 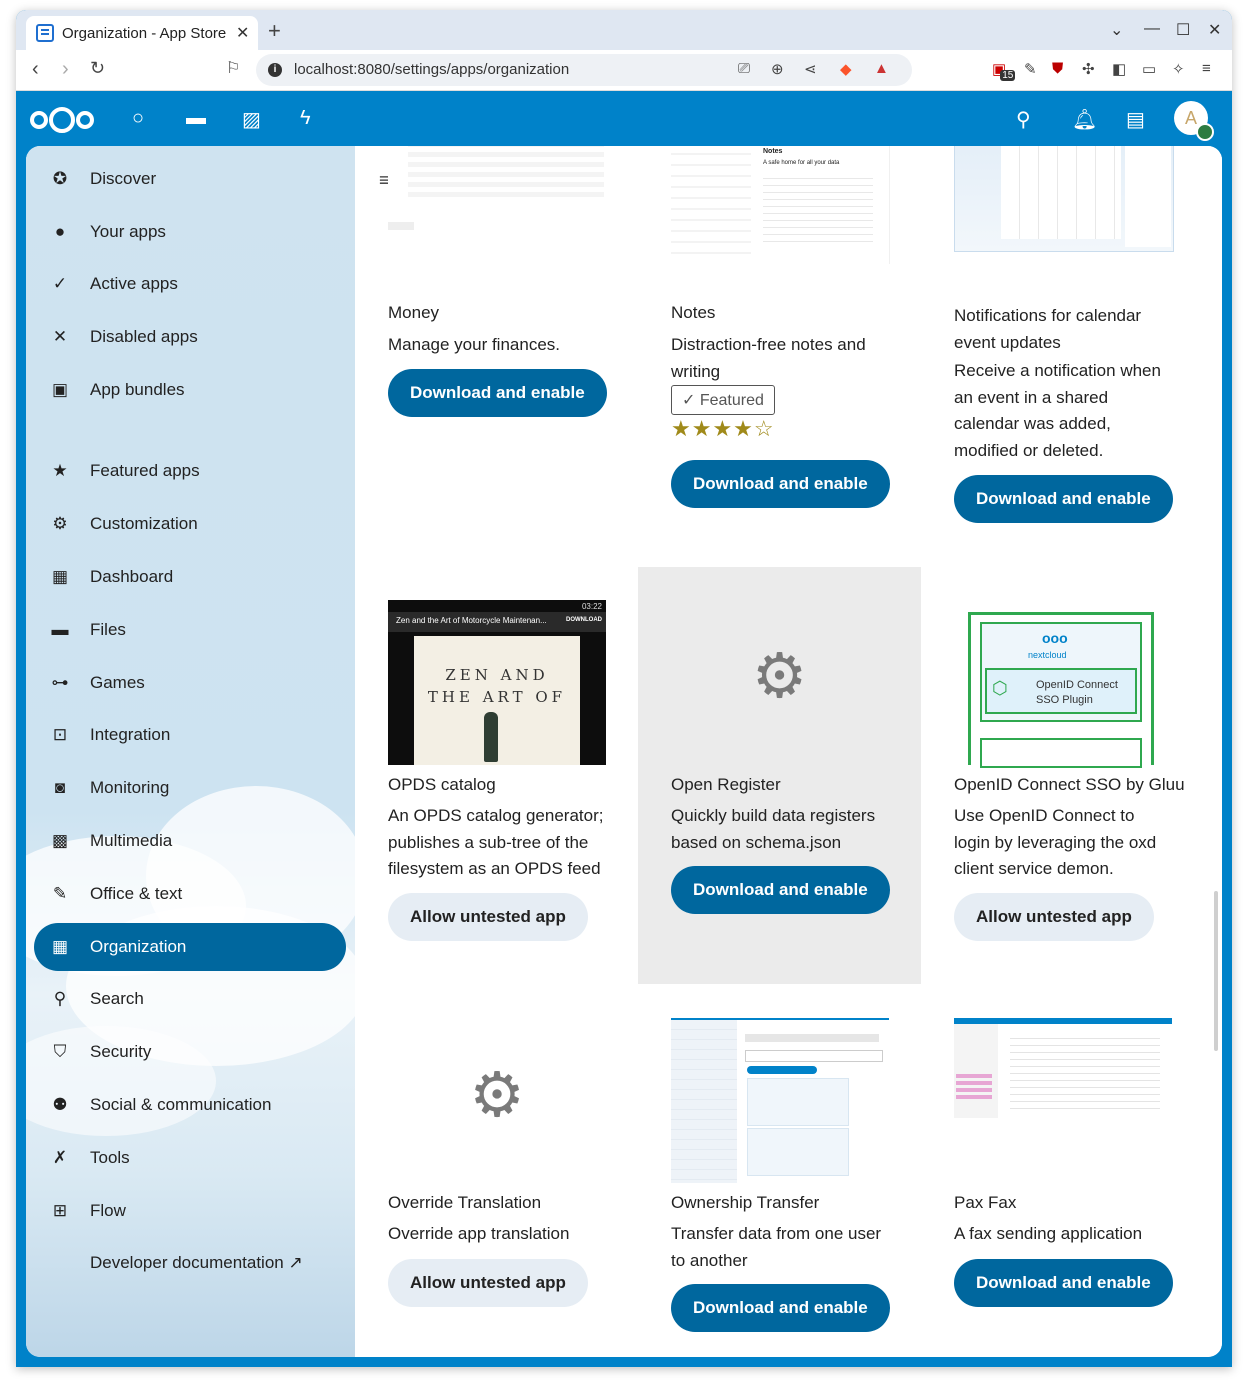 I want to click on sidebar-item-search: ⚲ Search, so click(x=190, y=999).